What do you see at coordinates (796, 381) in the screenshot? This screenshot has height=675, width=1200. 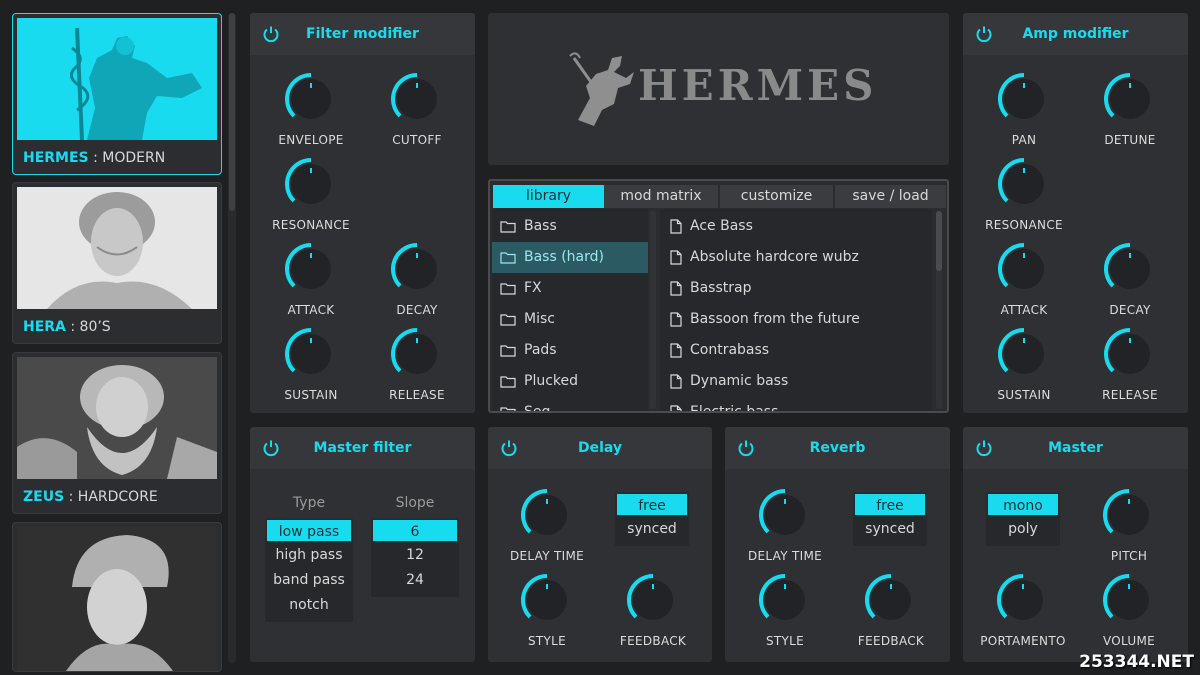 I see `file-item: Dynamic bass` at bounding box center [796, 381].